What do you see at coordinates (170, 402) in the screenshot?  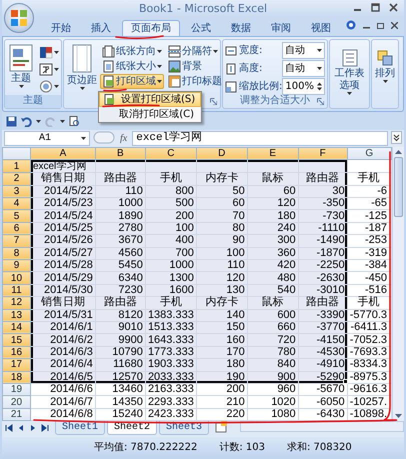 I see `table-cell: 2293.333` at bounding box center [170, 402].